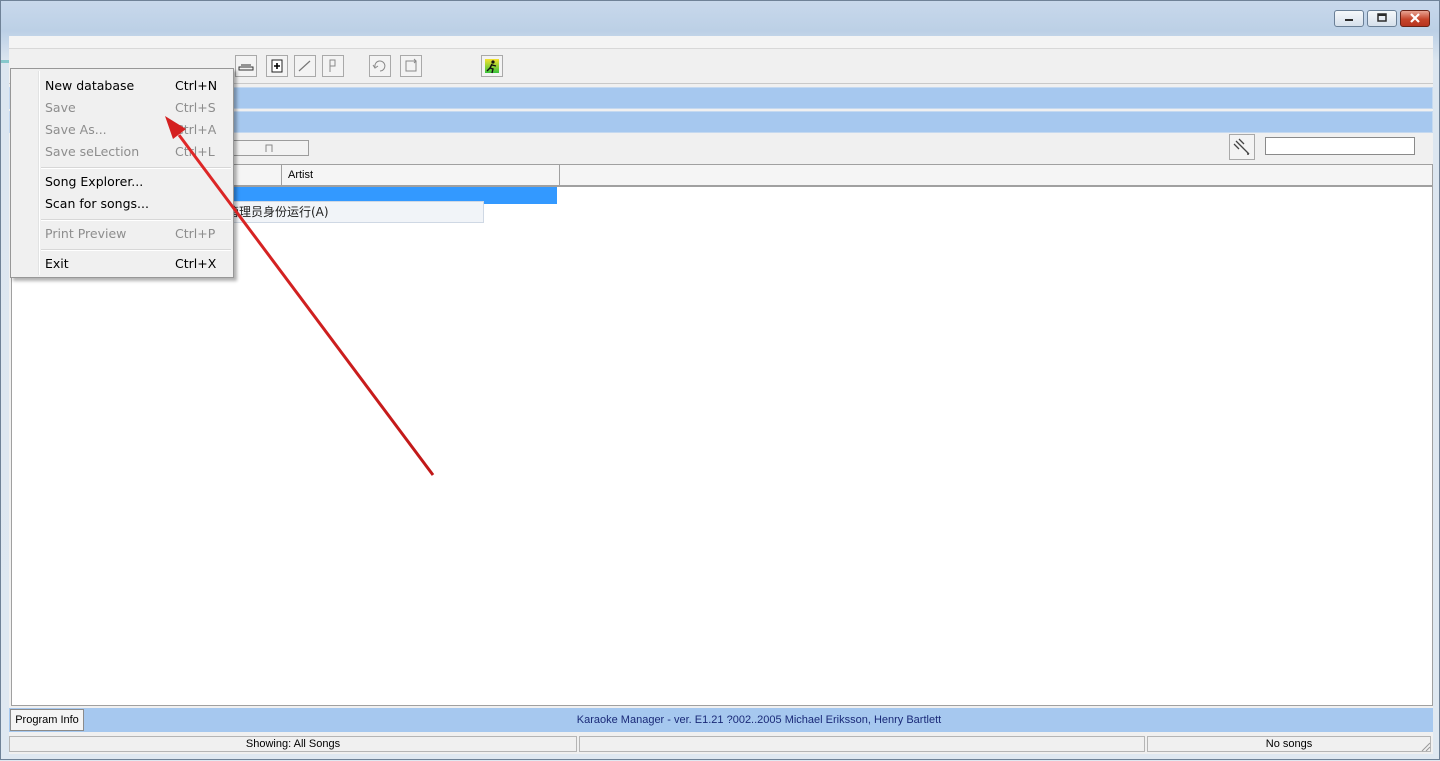  Describe the element at coordinates (1289, 744) in the screenshot. I see `status-count: No songs` at that location.